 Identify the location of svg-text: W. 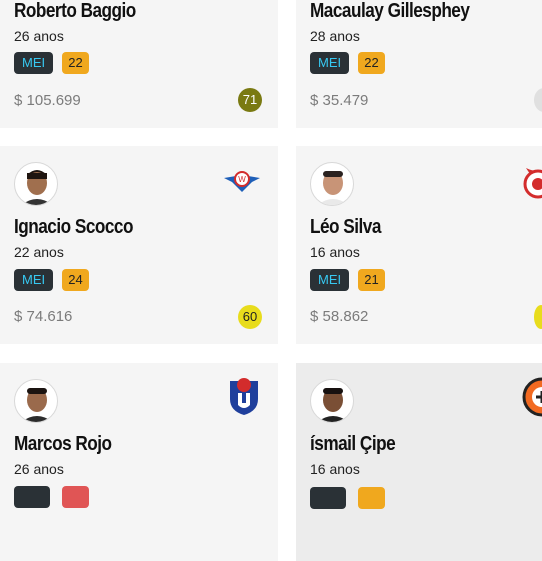
(242, 179).